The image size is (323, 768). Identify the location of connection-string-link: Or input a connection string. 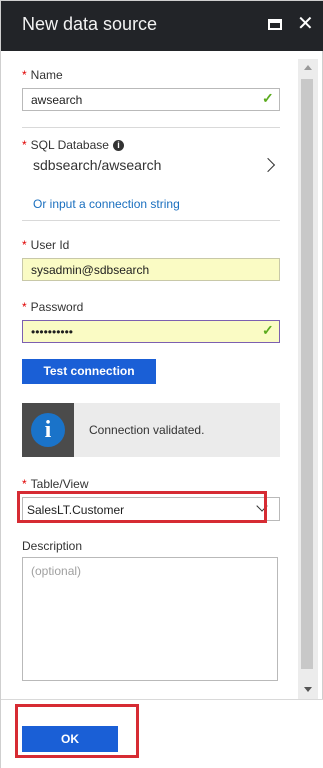
(106, 204).